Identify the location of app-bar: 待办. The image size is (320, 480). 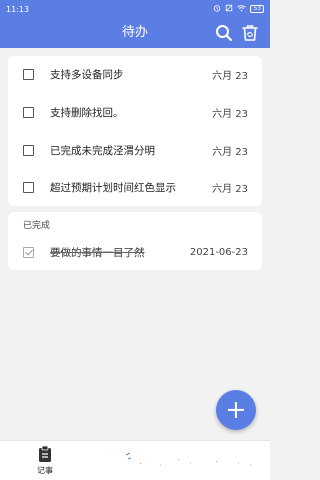
(135, 33).